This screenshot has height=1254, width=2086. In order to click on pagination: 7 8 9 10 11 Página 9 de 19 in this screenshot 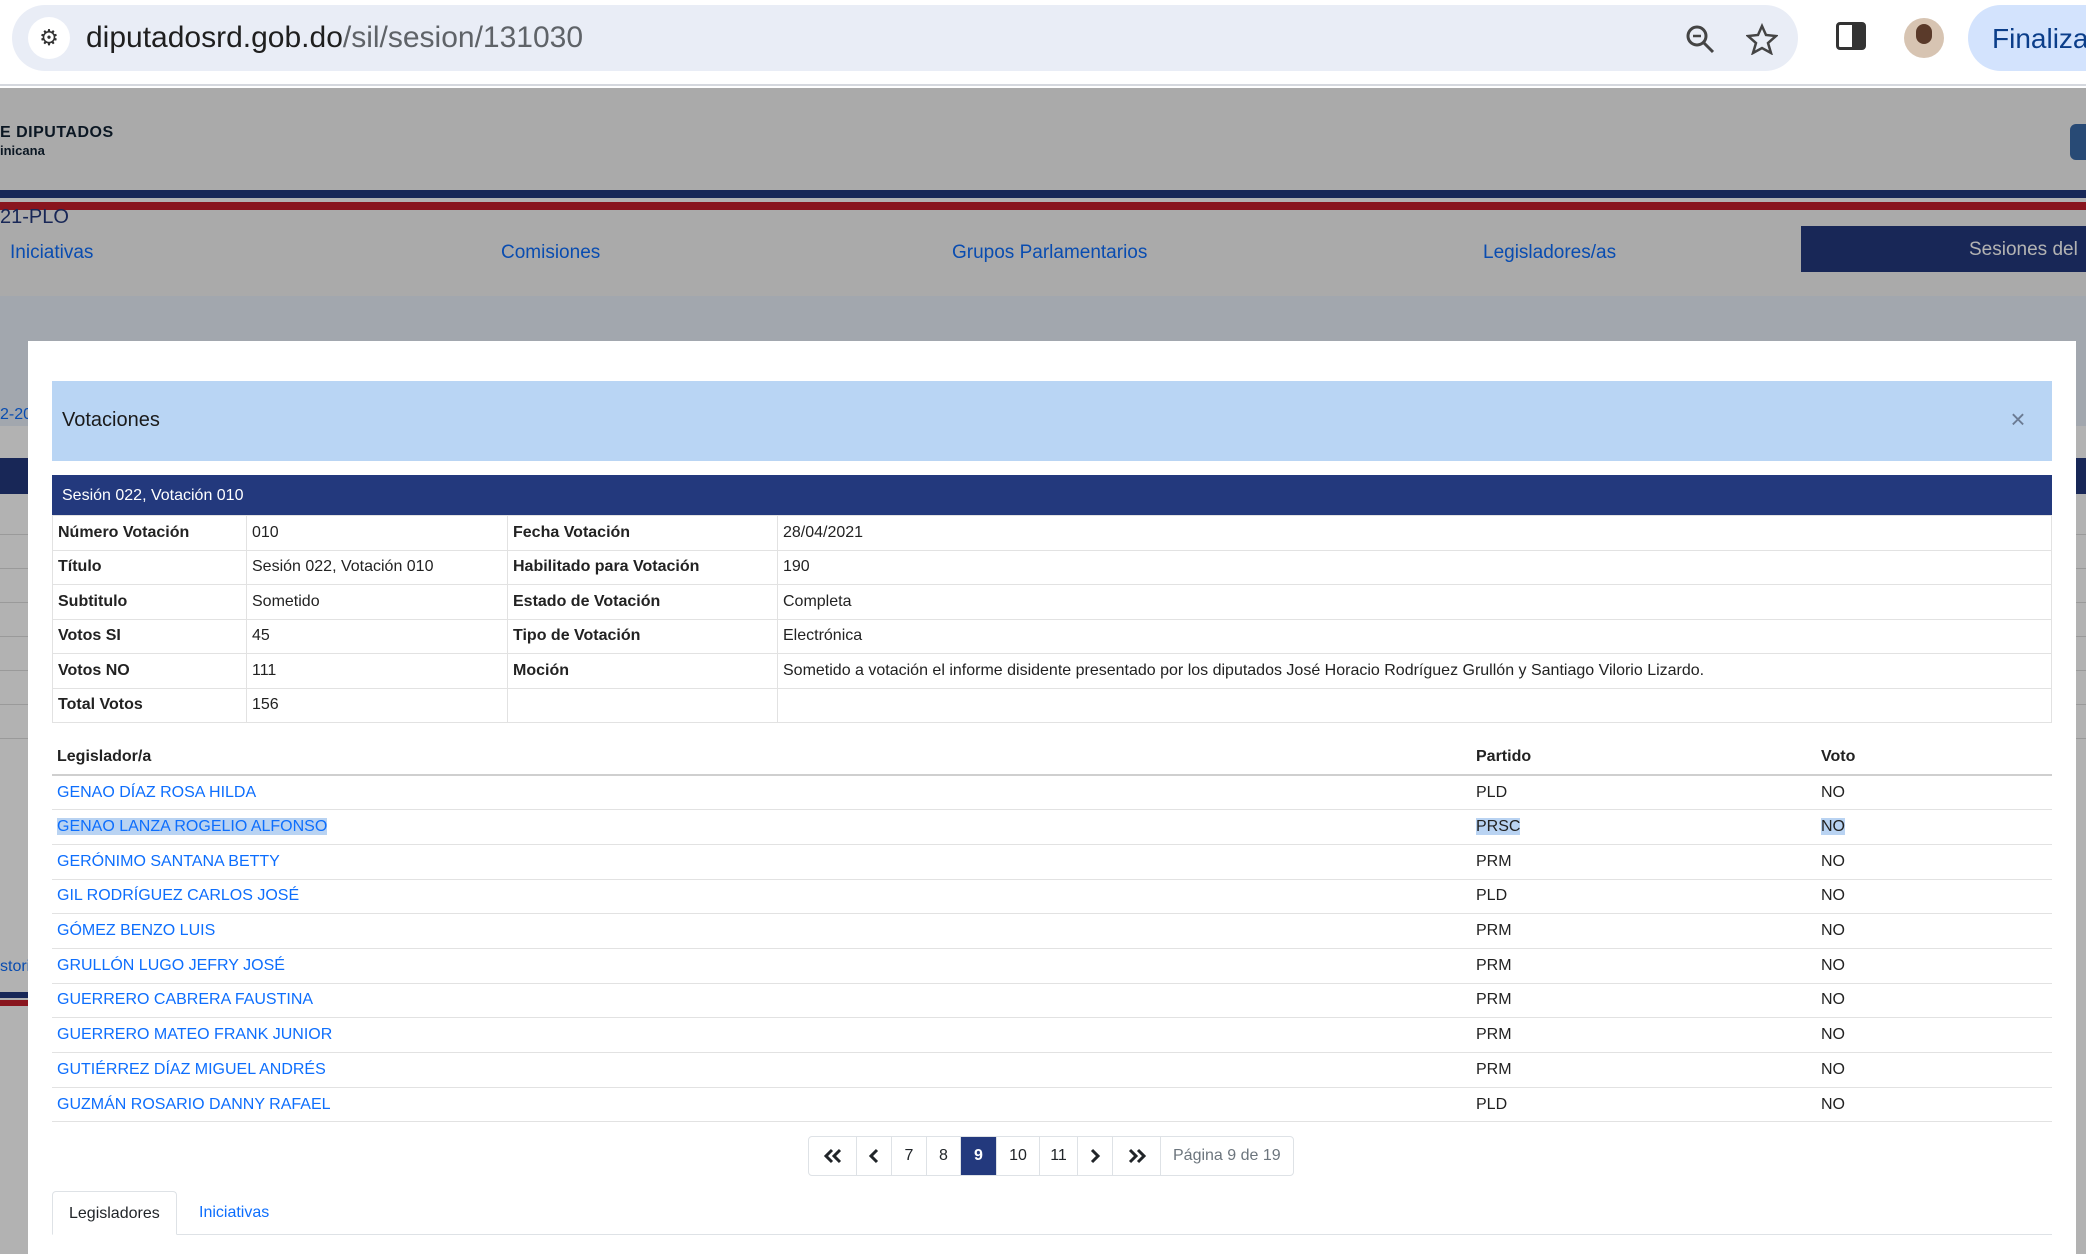, I will do `click(1051, 1156)`.